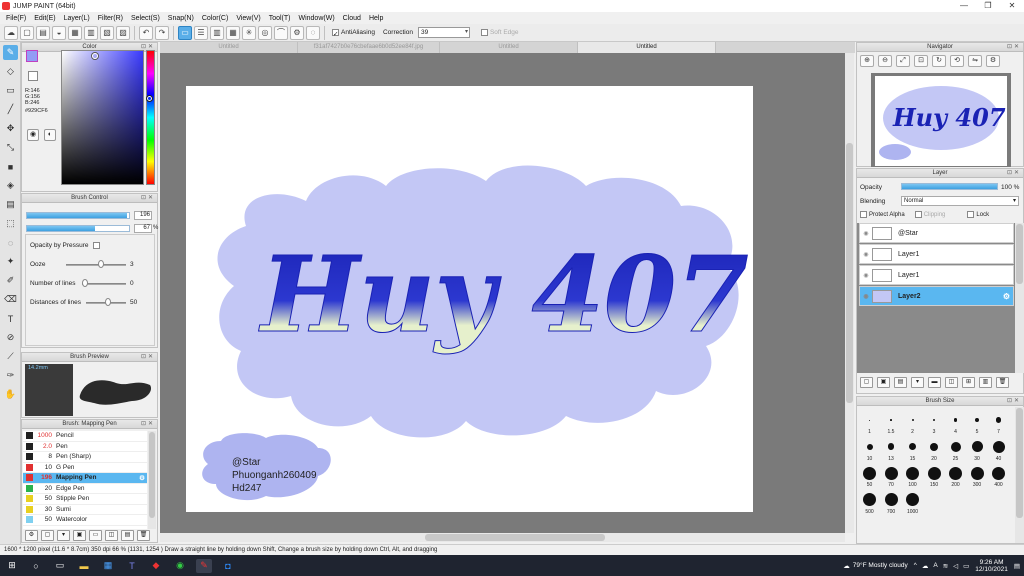  Describe the element at coordinates (968, 382) in the screenshot. I see `layer-merge-icon: ⊞` at that location.